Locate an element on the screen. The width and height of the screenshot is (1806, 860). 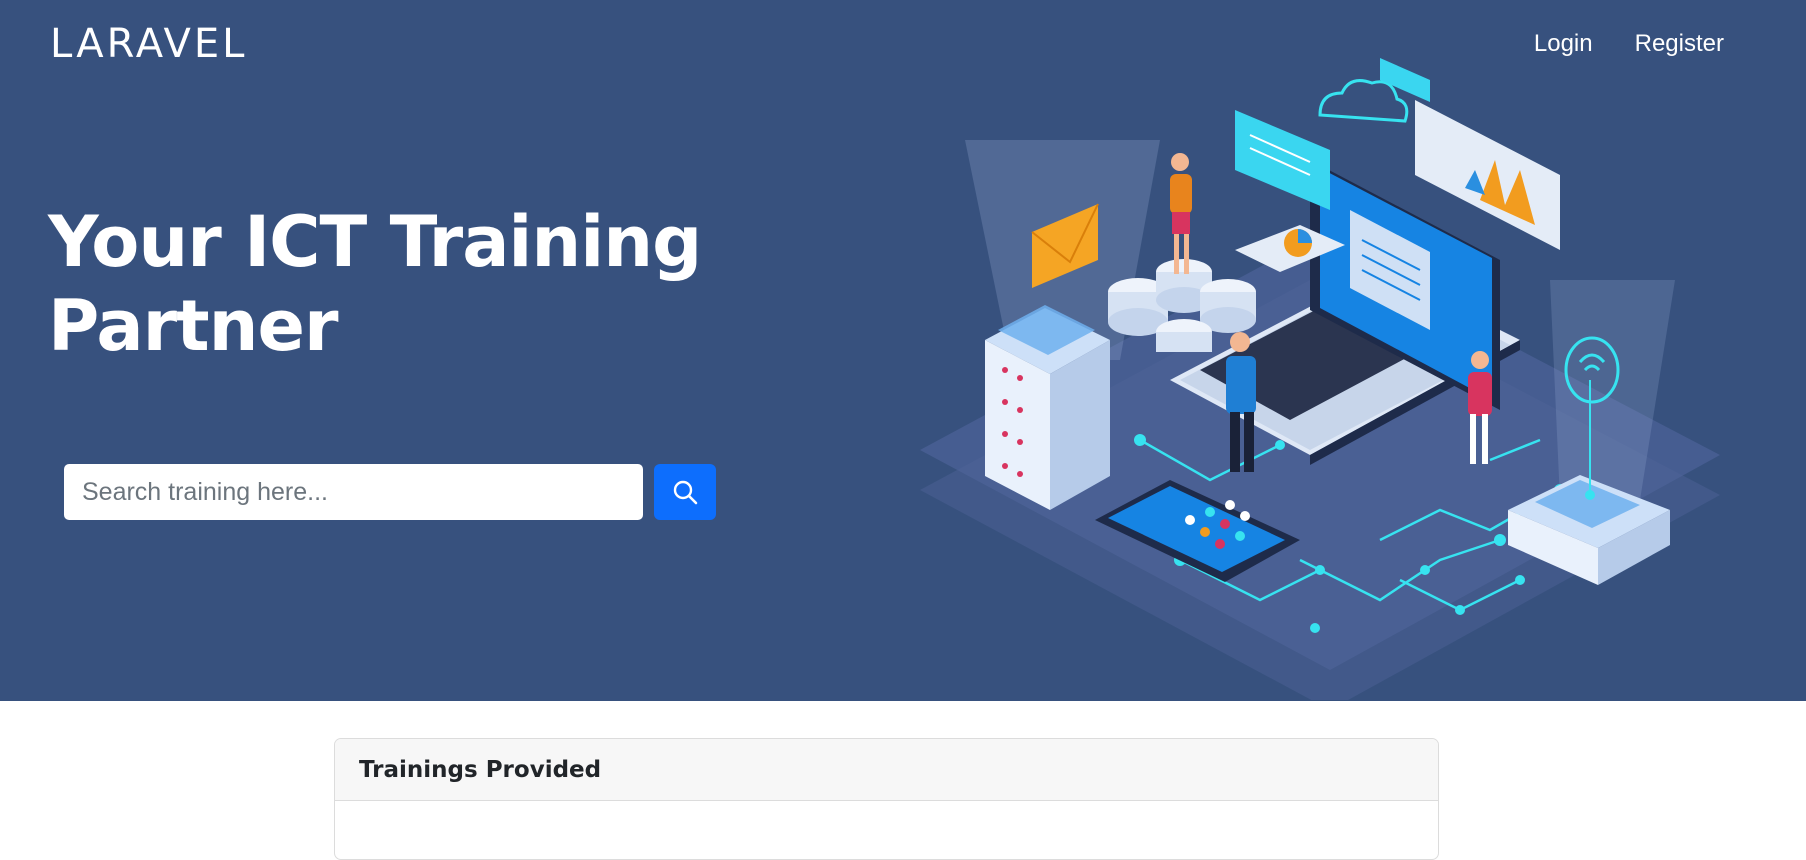
cloud-icon is located at coordinates (1363, 101).